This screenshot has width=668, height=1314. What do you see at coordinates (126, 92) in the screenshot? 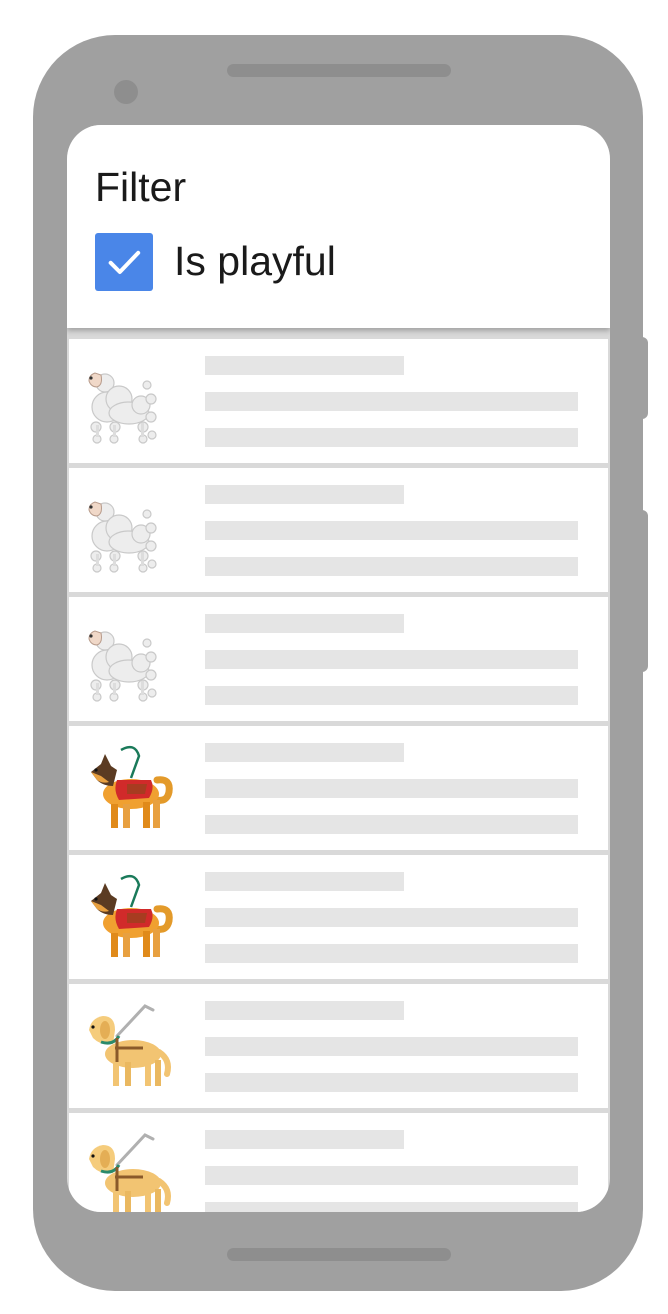
I see `front-camera` at bounding box center [126, 92].